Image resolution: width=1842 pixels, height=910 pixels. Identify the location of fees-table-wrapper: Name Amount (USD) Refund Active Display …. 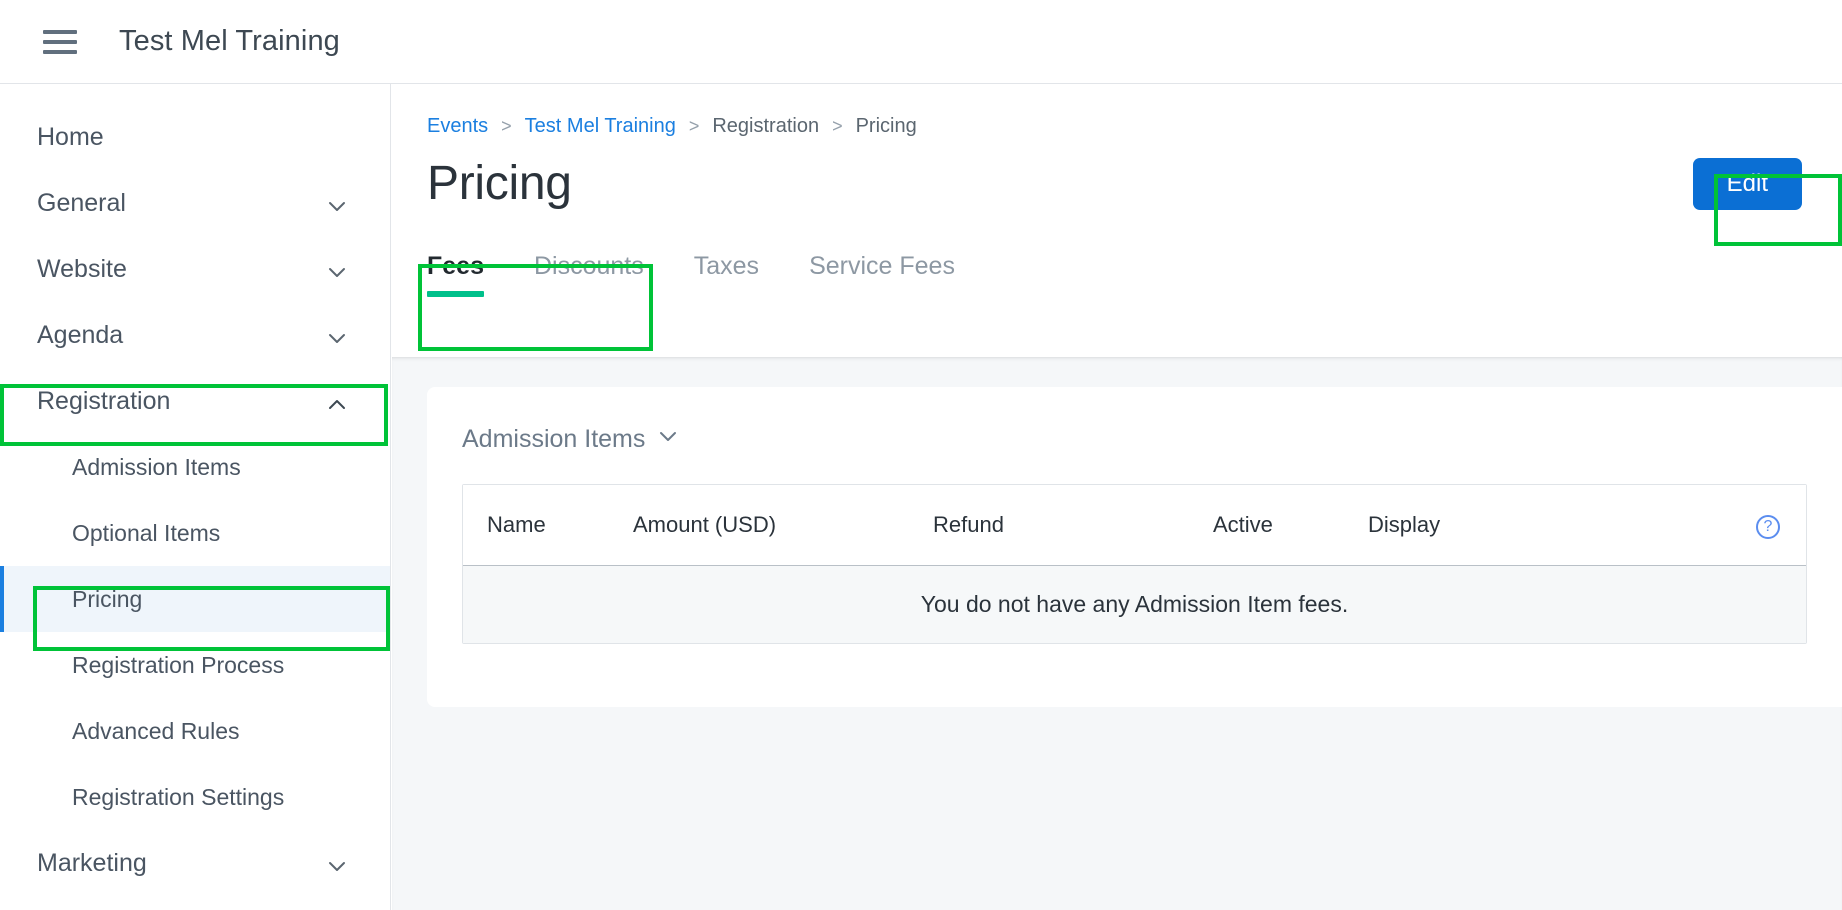
(1134, 564).